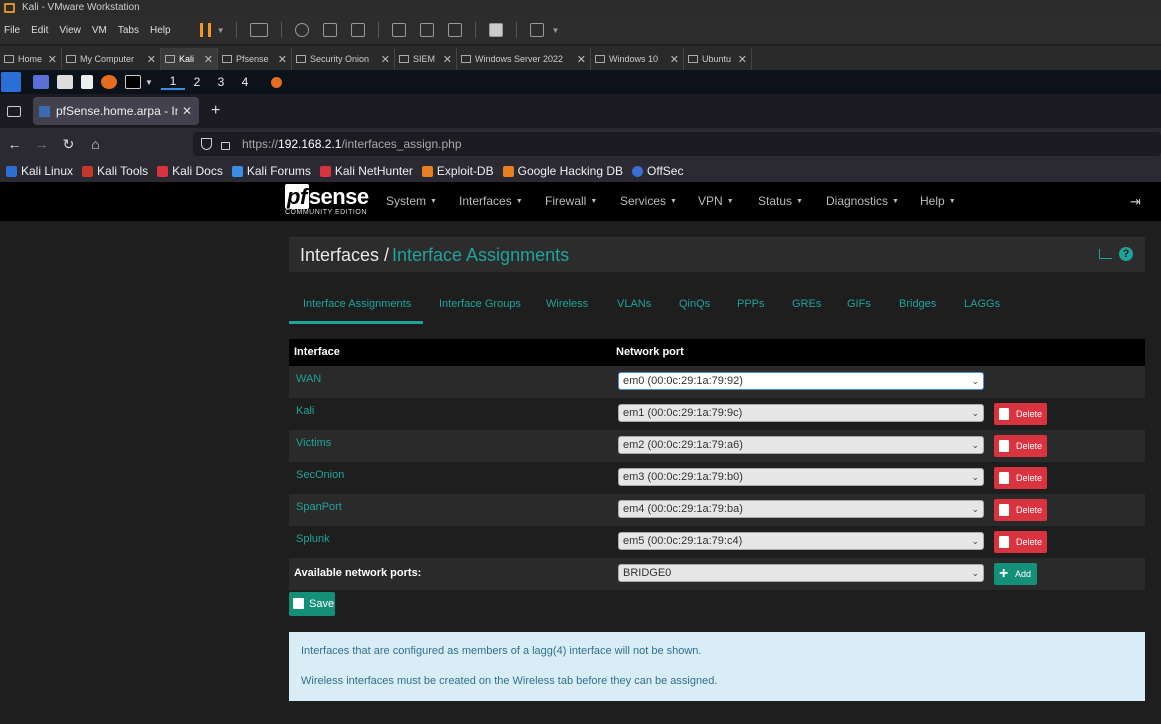  What do you see at coordinates (718, 59) in the screenshot?
I see `vm-tab-ubuntu: Ubuntu ✕` at bounding box center [718, 59].